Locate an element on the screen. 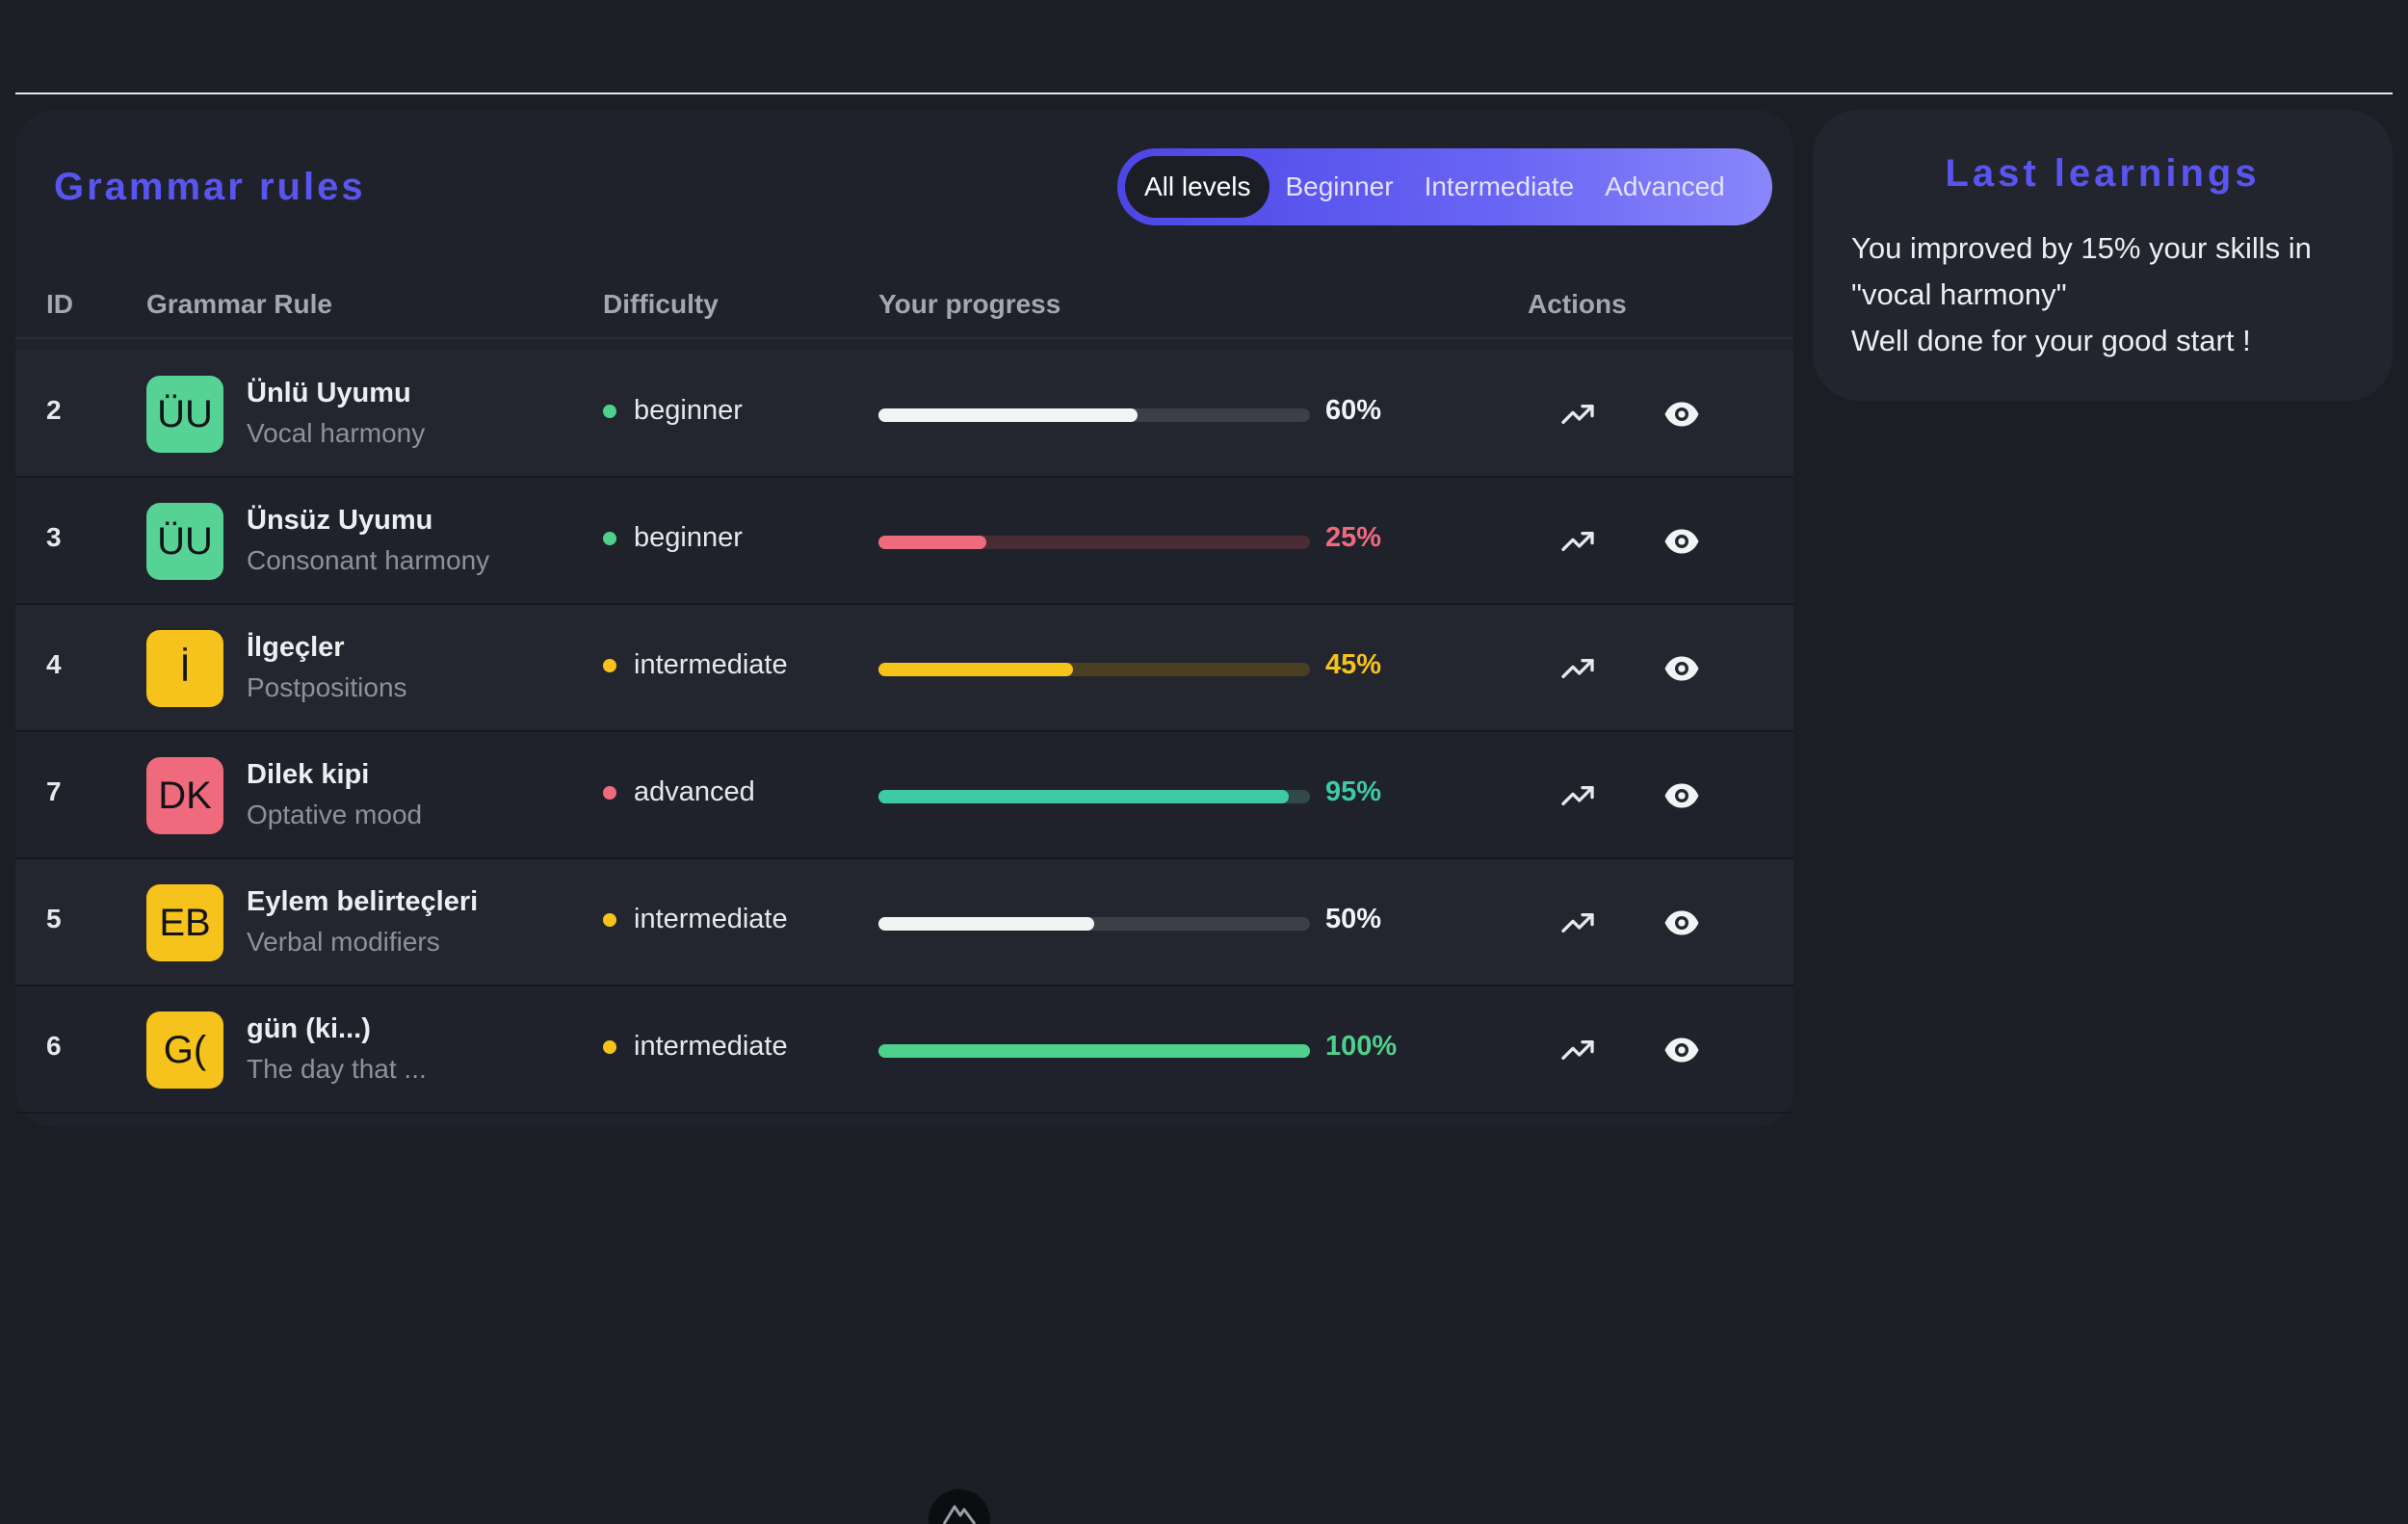 This screenshot has height=1524, width=2408. rule-name: gün (ki...) is located at coordinates (309, 1028).